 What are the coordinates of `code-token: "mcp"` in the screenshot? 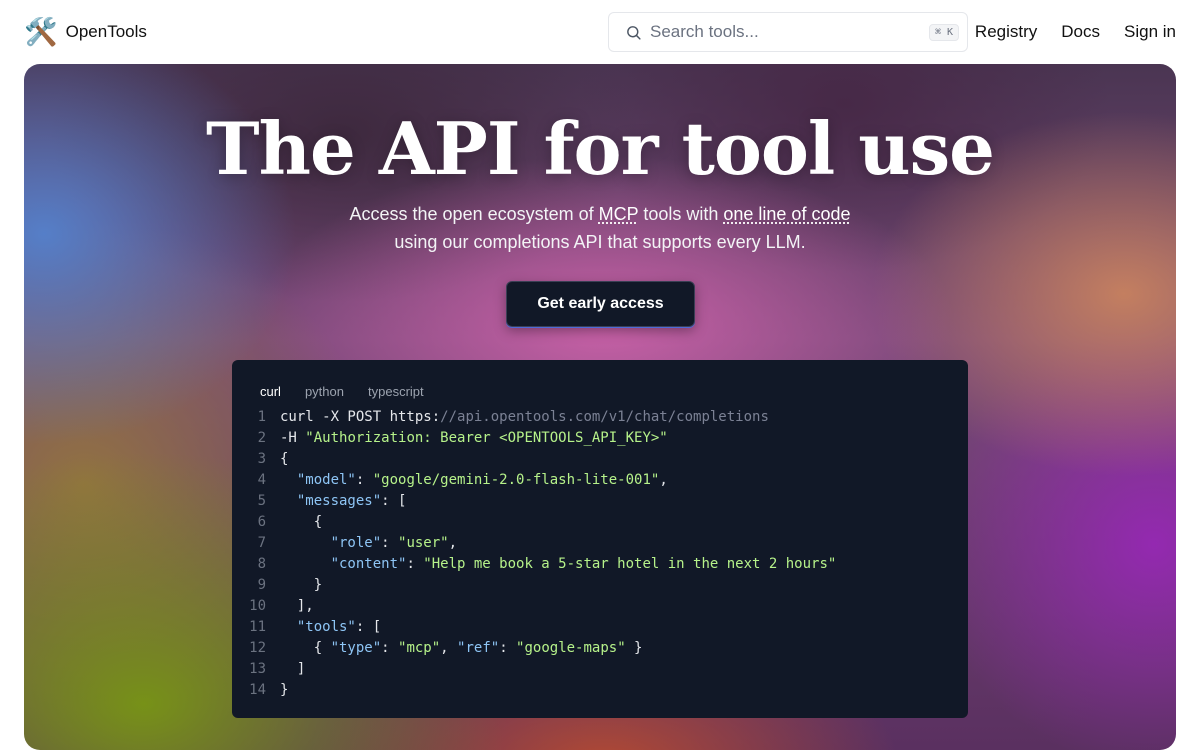 It's located at (419, 648).